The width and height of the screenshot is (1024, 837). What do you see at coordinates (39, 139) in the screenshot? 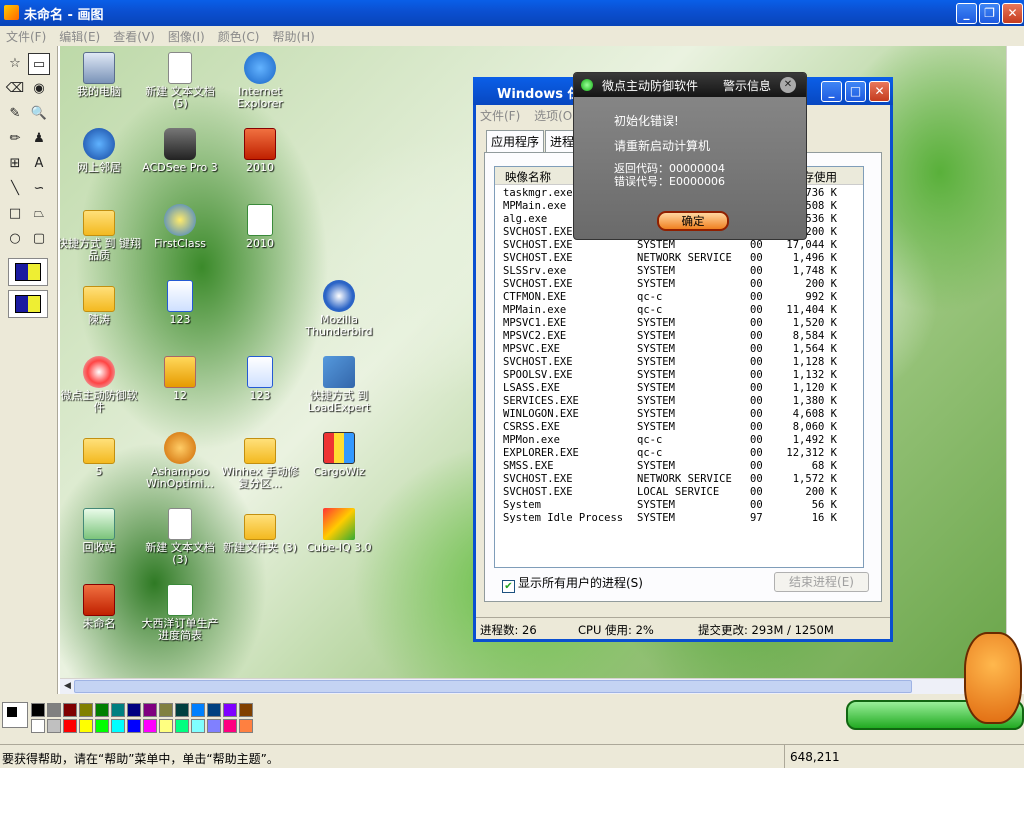
I see `tool-7-icon: ♟` at bounding box center [39, 139].